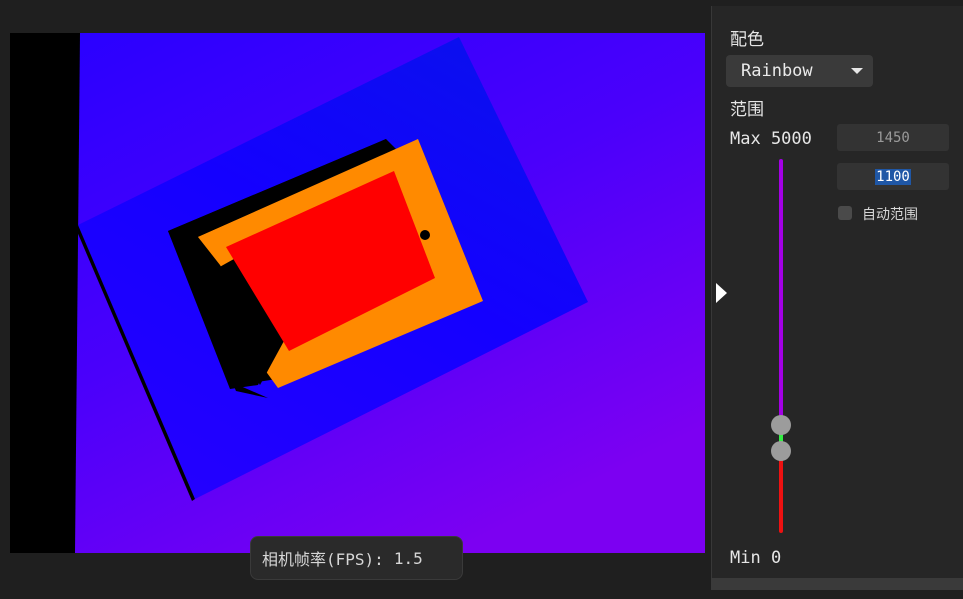 This screenshot has width=963, height=599. What do you see at coordinates (747, 110) in the screenshot?
I see `range-label: 范围` at bounding box center [747, 110].